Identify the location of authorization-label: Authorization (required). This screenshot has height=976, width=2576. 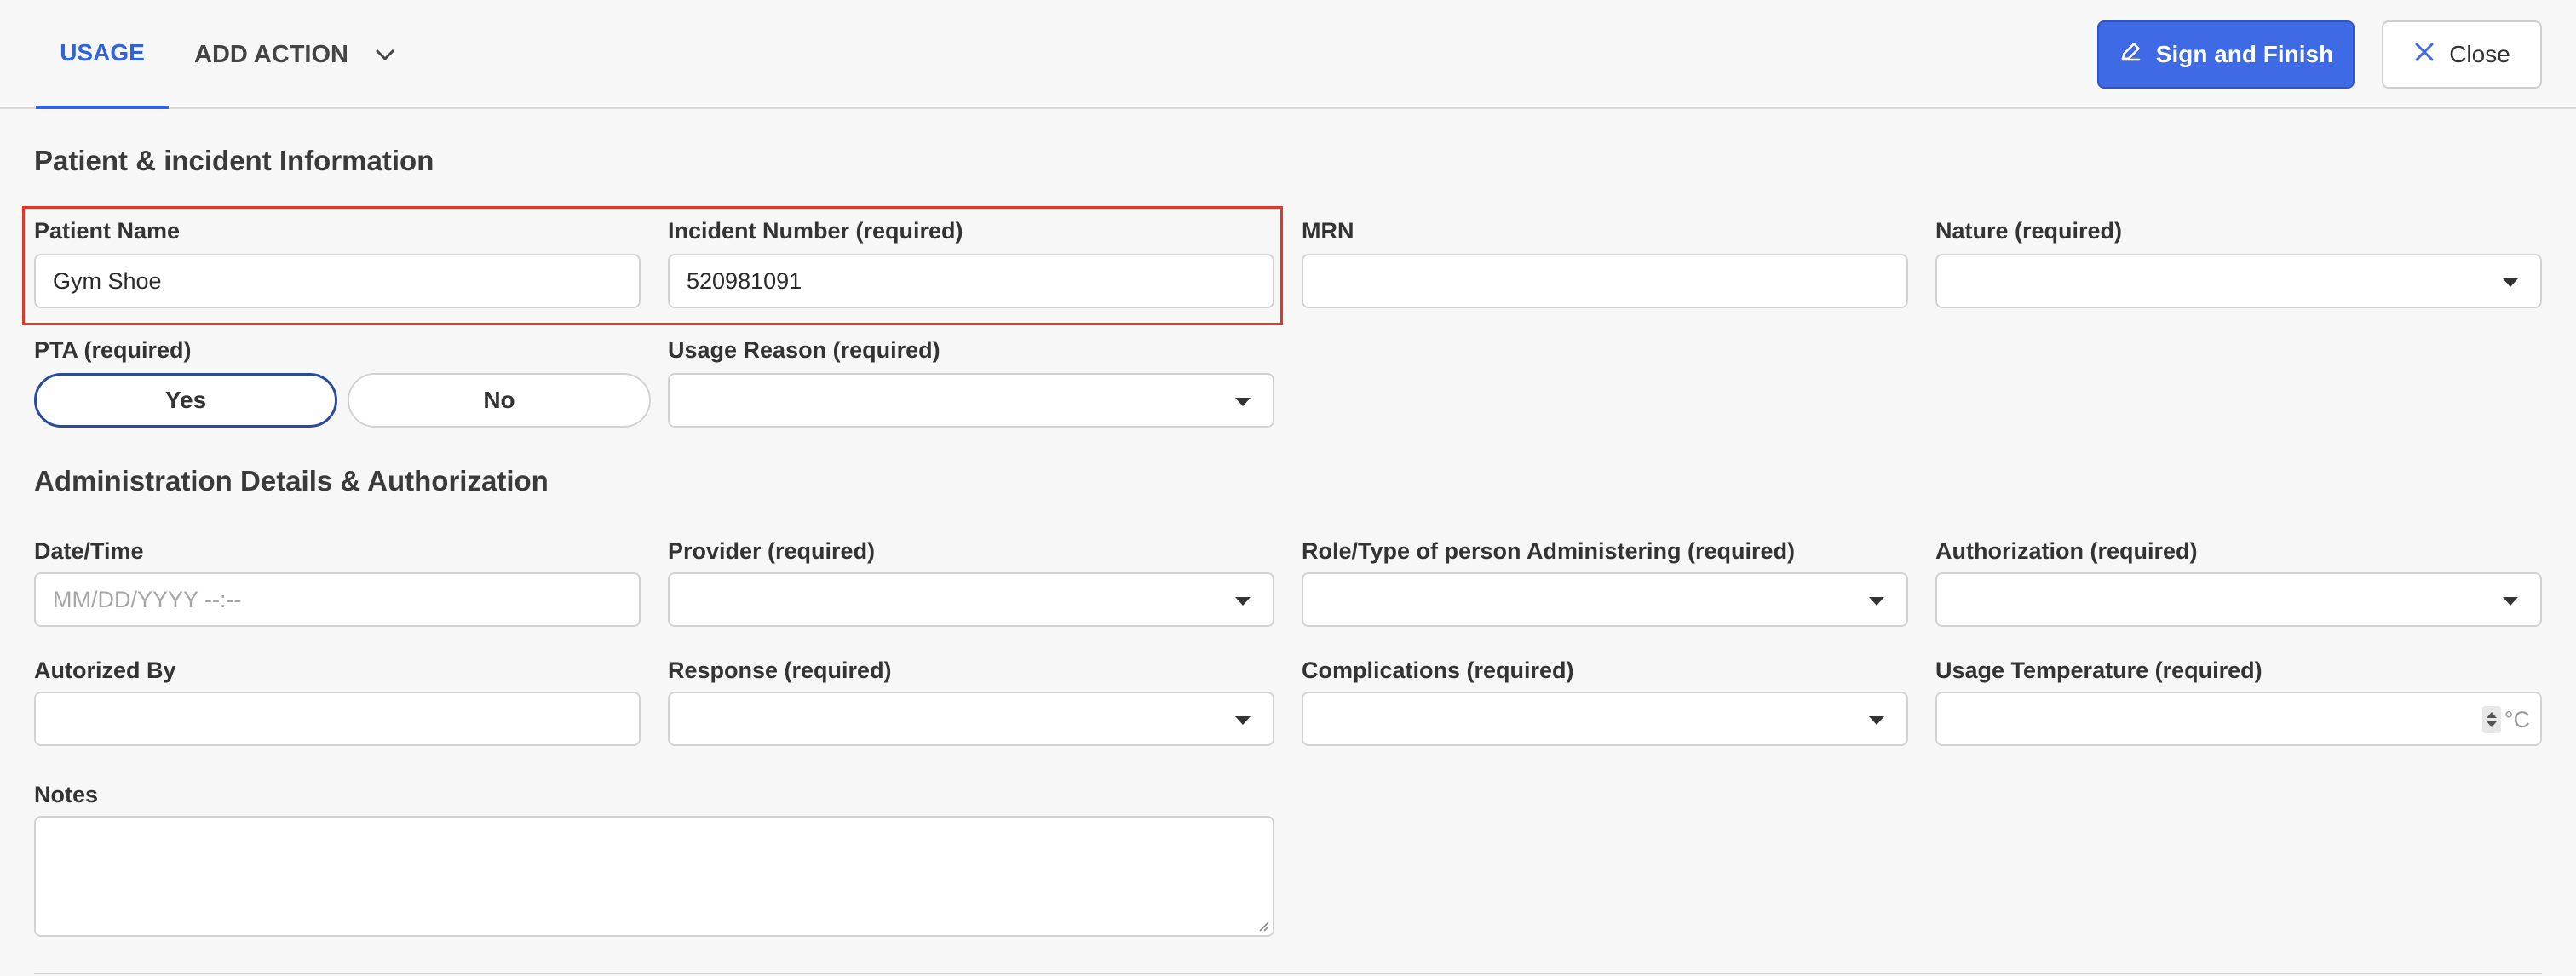
(2067, 551).